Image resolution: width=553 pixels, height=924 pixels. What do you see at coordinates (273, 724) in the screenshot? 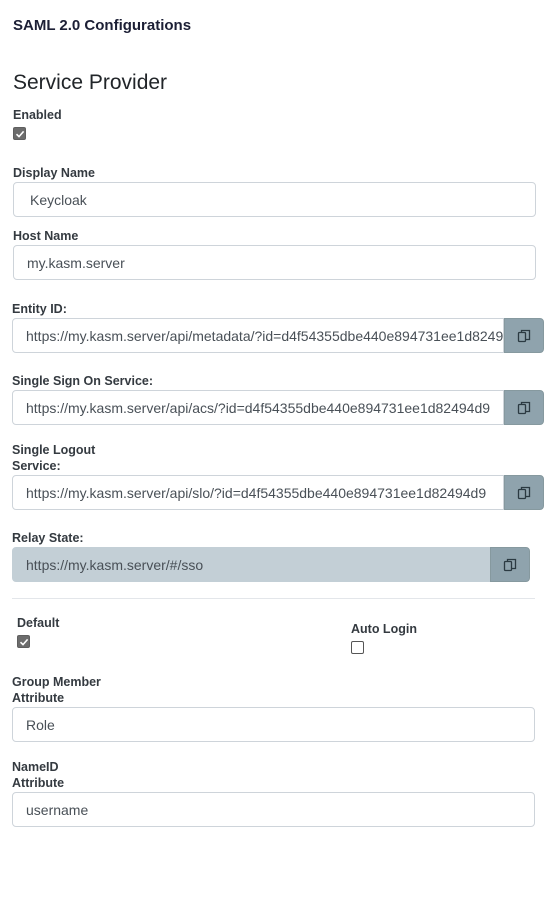
I see `group-member-attribute-input: Role` at bounding box center [273, 724].